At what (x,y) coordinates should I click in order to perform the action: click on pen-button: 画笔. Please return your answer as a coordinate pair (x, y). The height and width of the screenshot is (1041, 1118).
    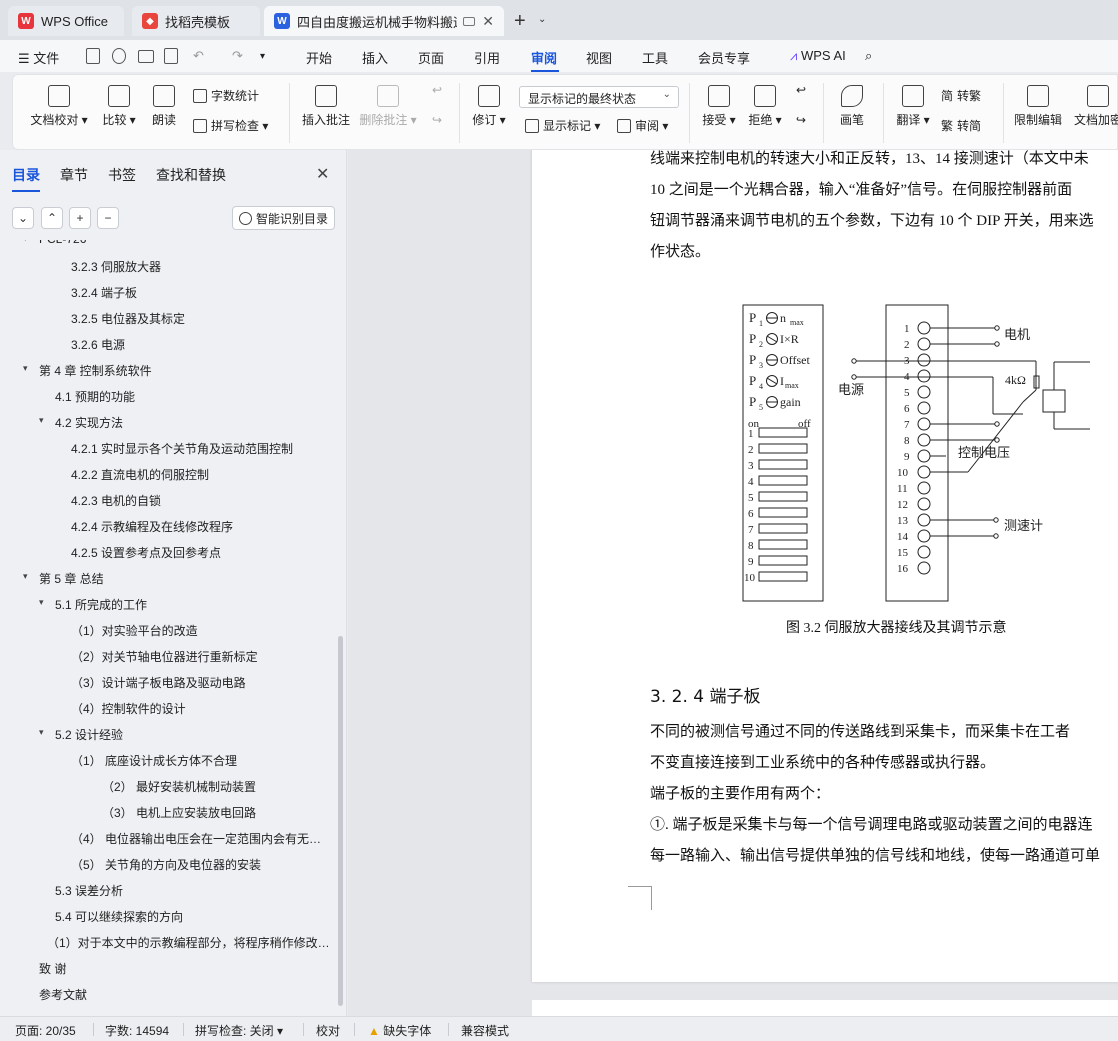
    Looking at the image, I should click on (852, 106).